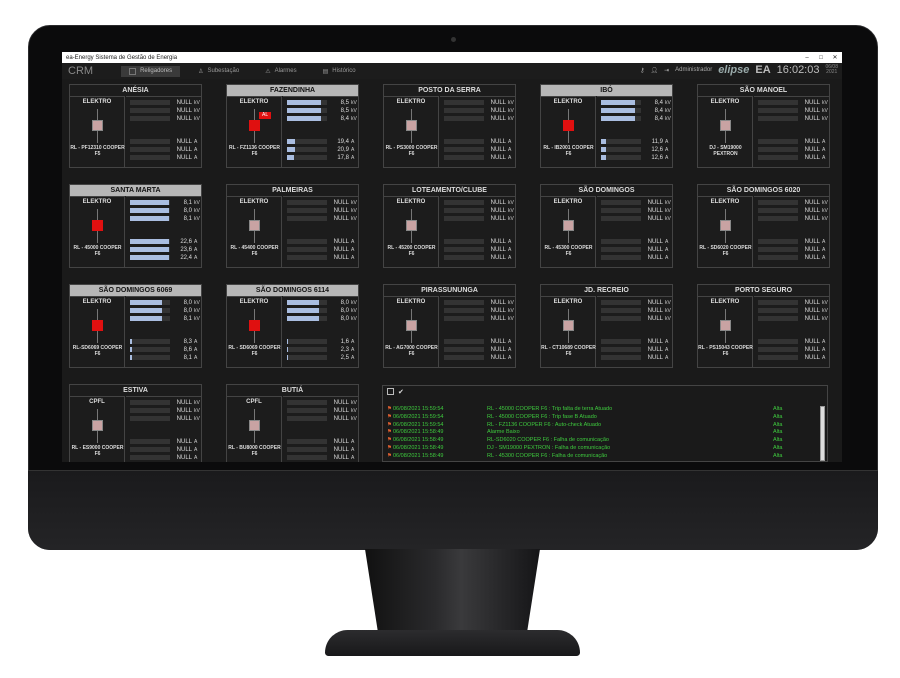 This screenshot has height=678, width=900. I want to click on tab-alarmes: ⚠ Alarmes, so click(280, 71).